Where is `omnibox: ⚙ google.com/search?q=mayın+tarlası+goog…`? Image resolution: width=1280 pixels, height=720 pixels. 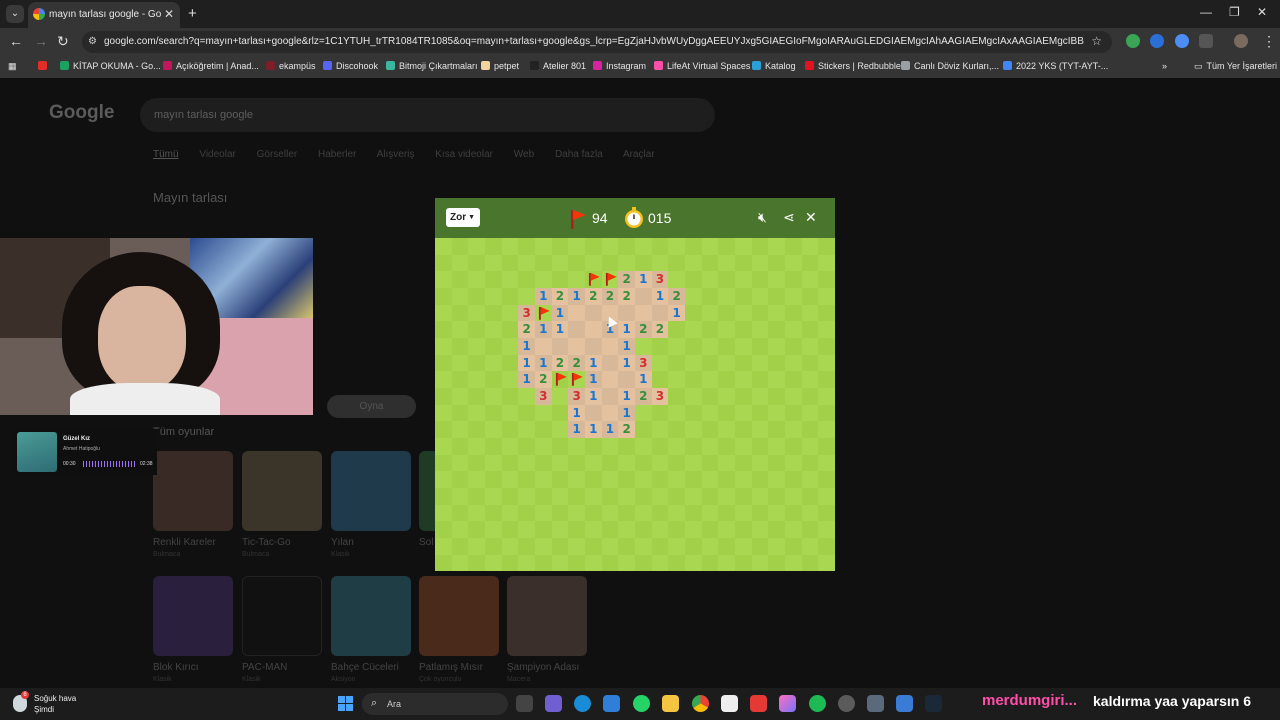 omnibox: ⚙ google.com/search?q=mayın+tarlası+goog… is located at coordinates (597, 42).